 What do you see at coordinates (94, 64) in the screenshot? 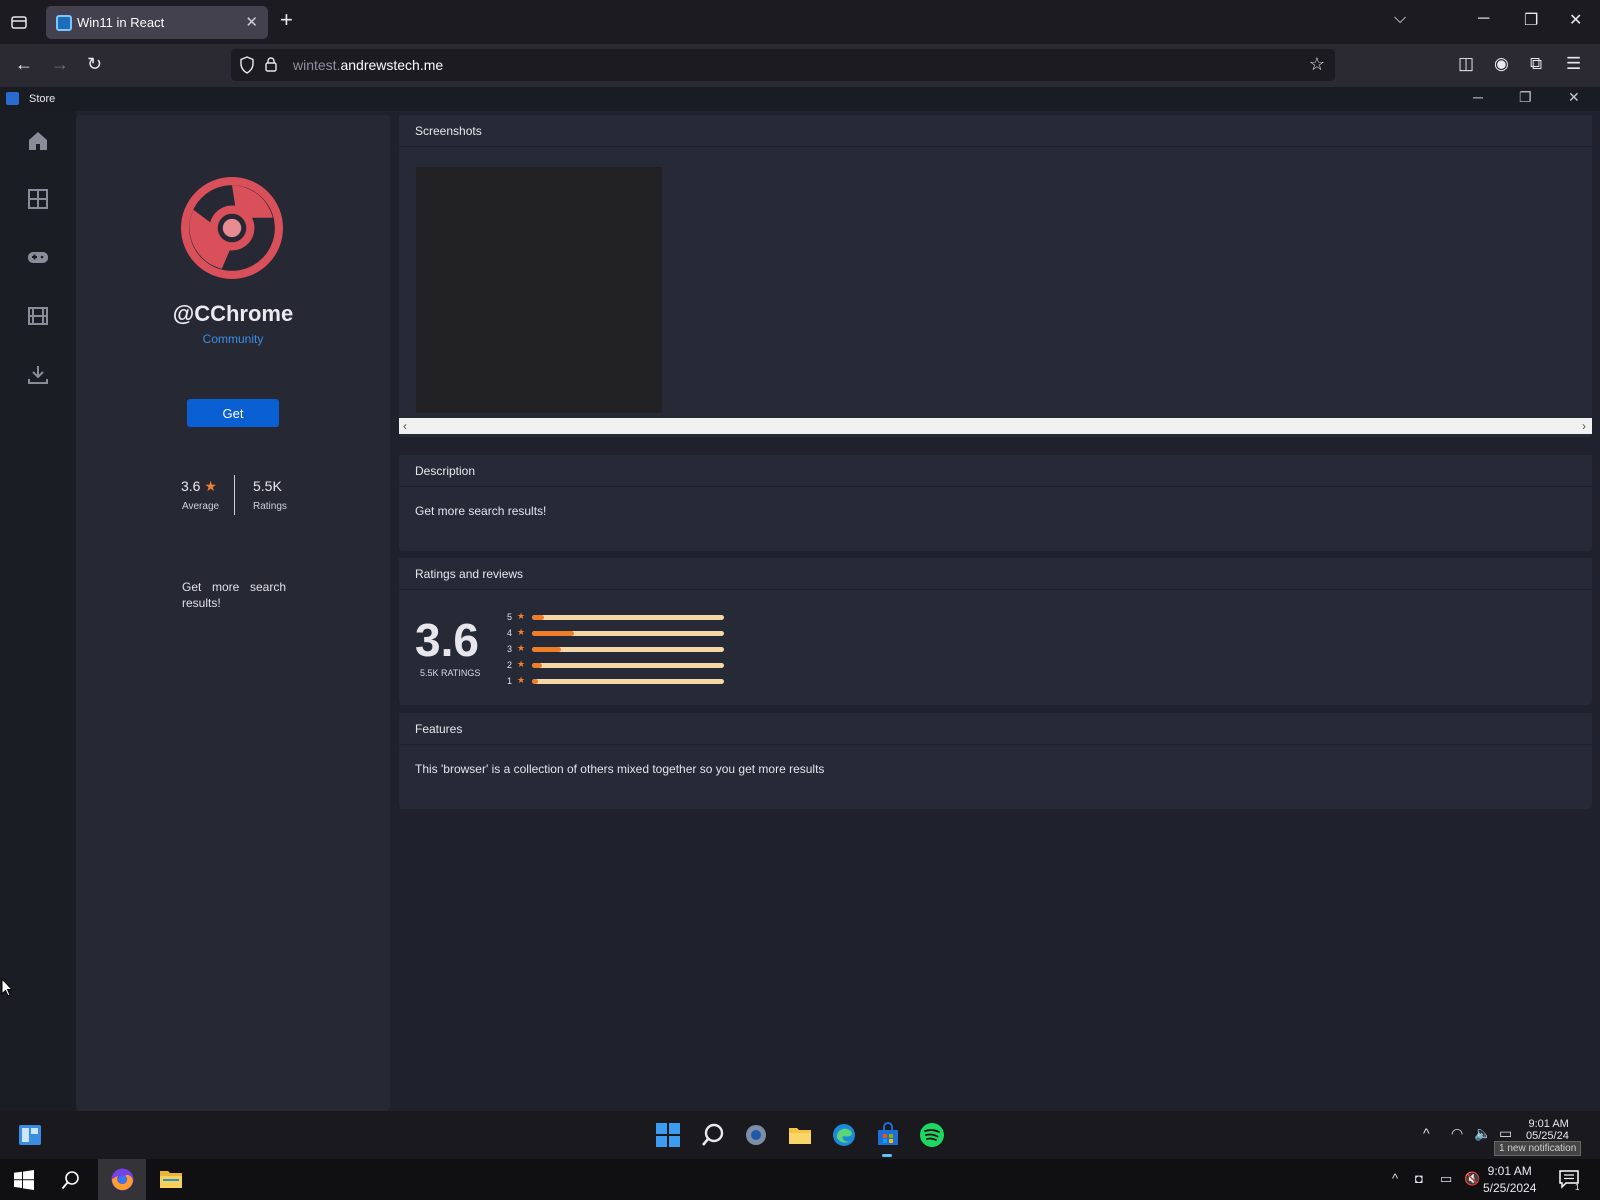
I see `reload-icon: ↻` at bounding box center [94, 64].